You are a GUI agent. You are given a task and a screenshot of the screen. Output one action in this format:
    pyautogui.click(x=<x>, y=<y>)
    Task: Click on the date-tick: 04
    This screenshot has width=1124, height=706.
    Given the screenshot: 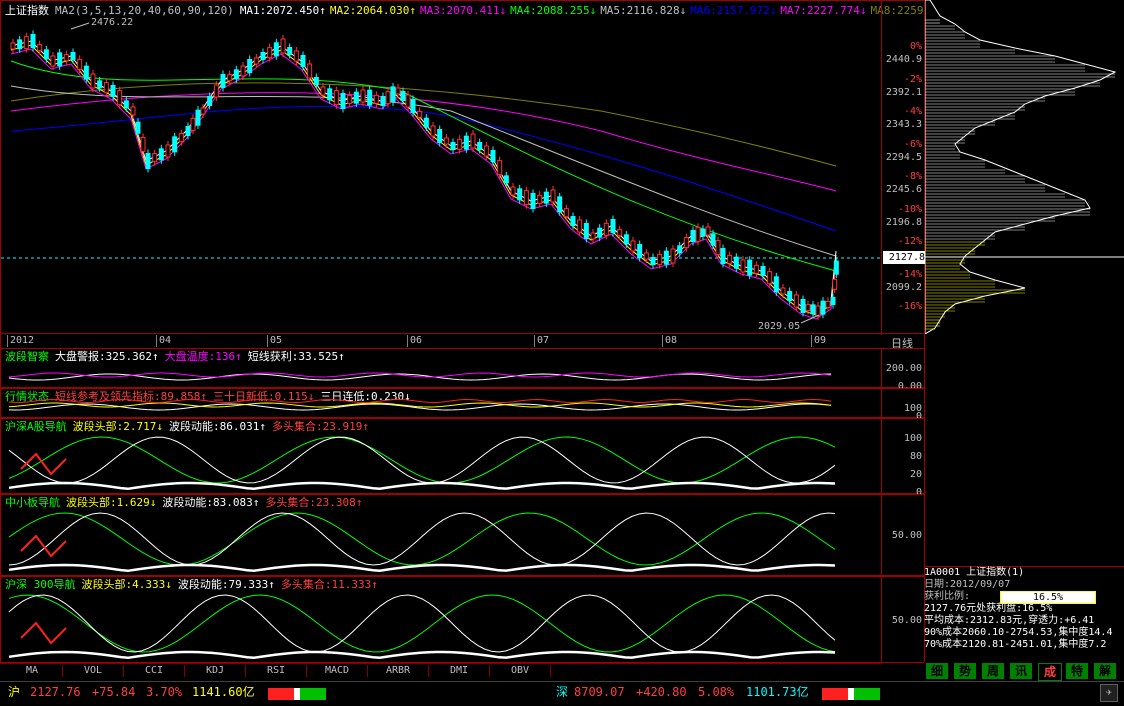 What is the action you would take?
    pyautogui.click(x=163, y=341)
    